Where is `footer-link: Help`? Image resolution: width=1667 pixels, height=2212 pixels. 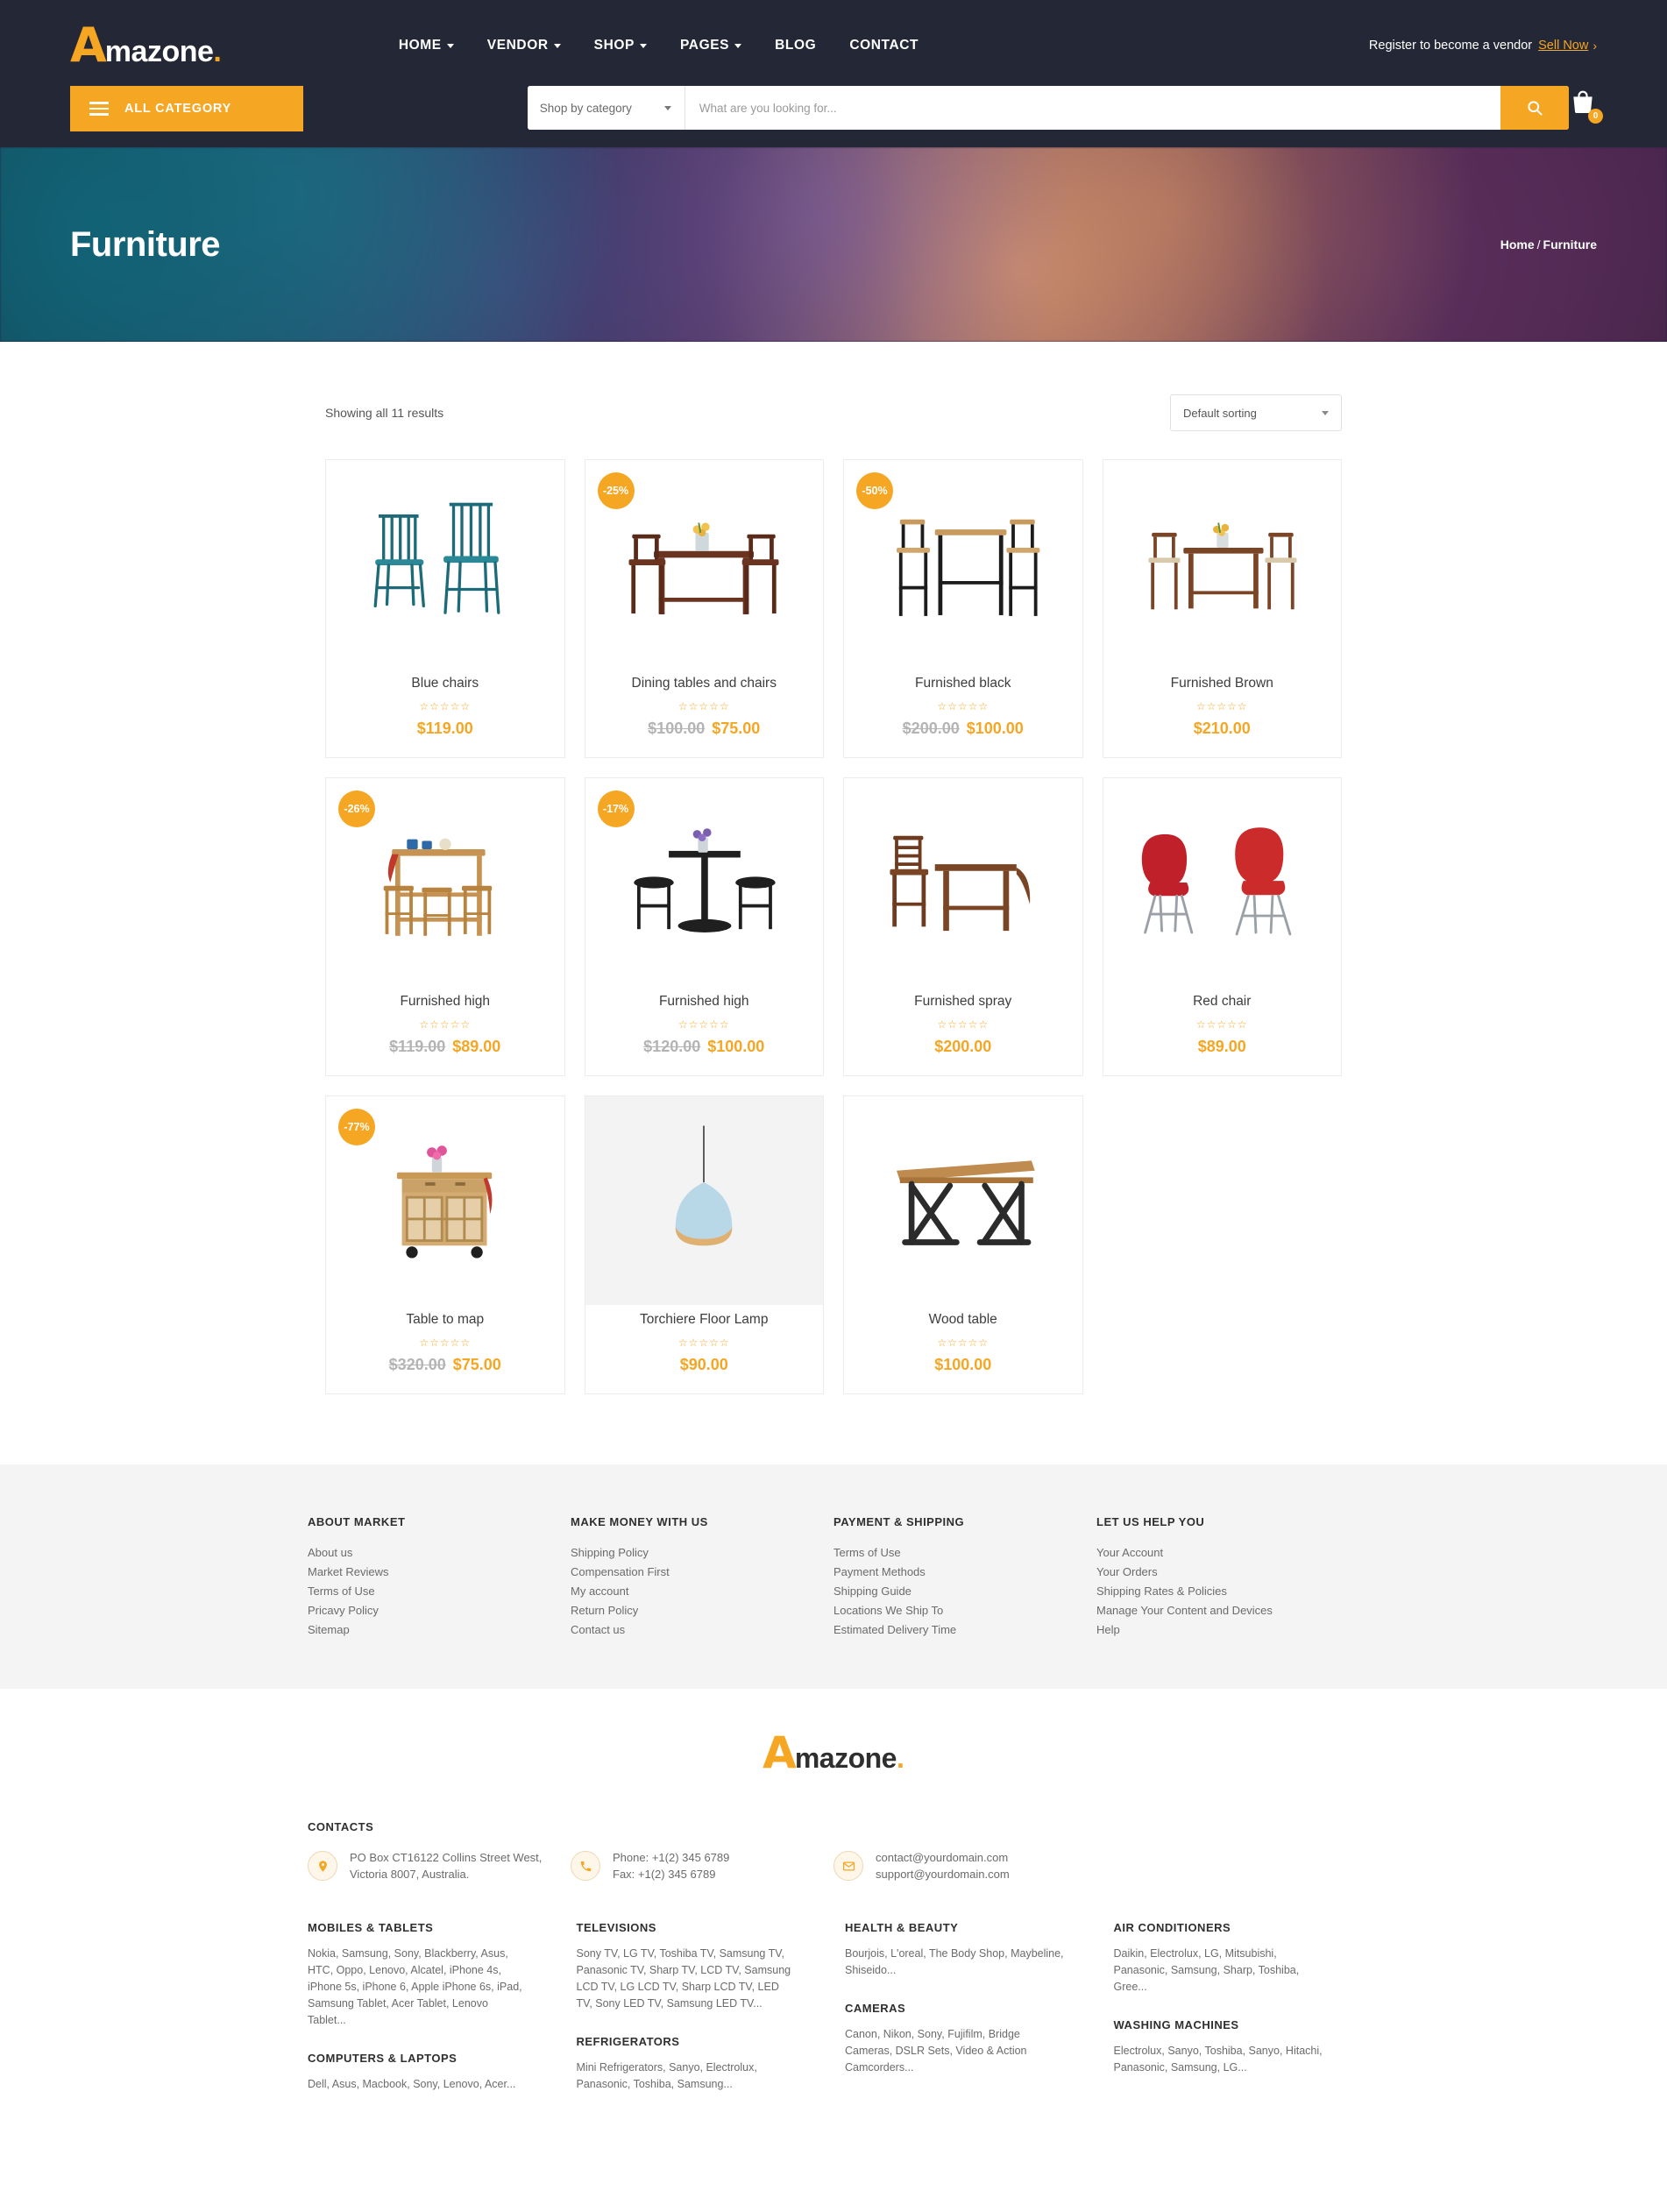 footer-link: Help is located at coordinates (1227, 1630).